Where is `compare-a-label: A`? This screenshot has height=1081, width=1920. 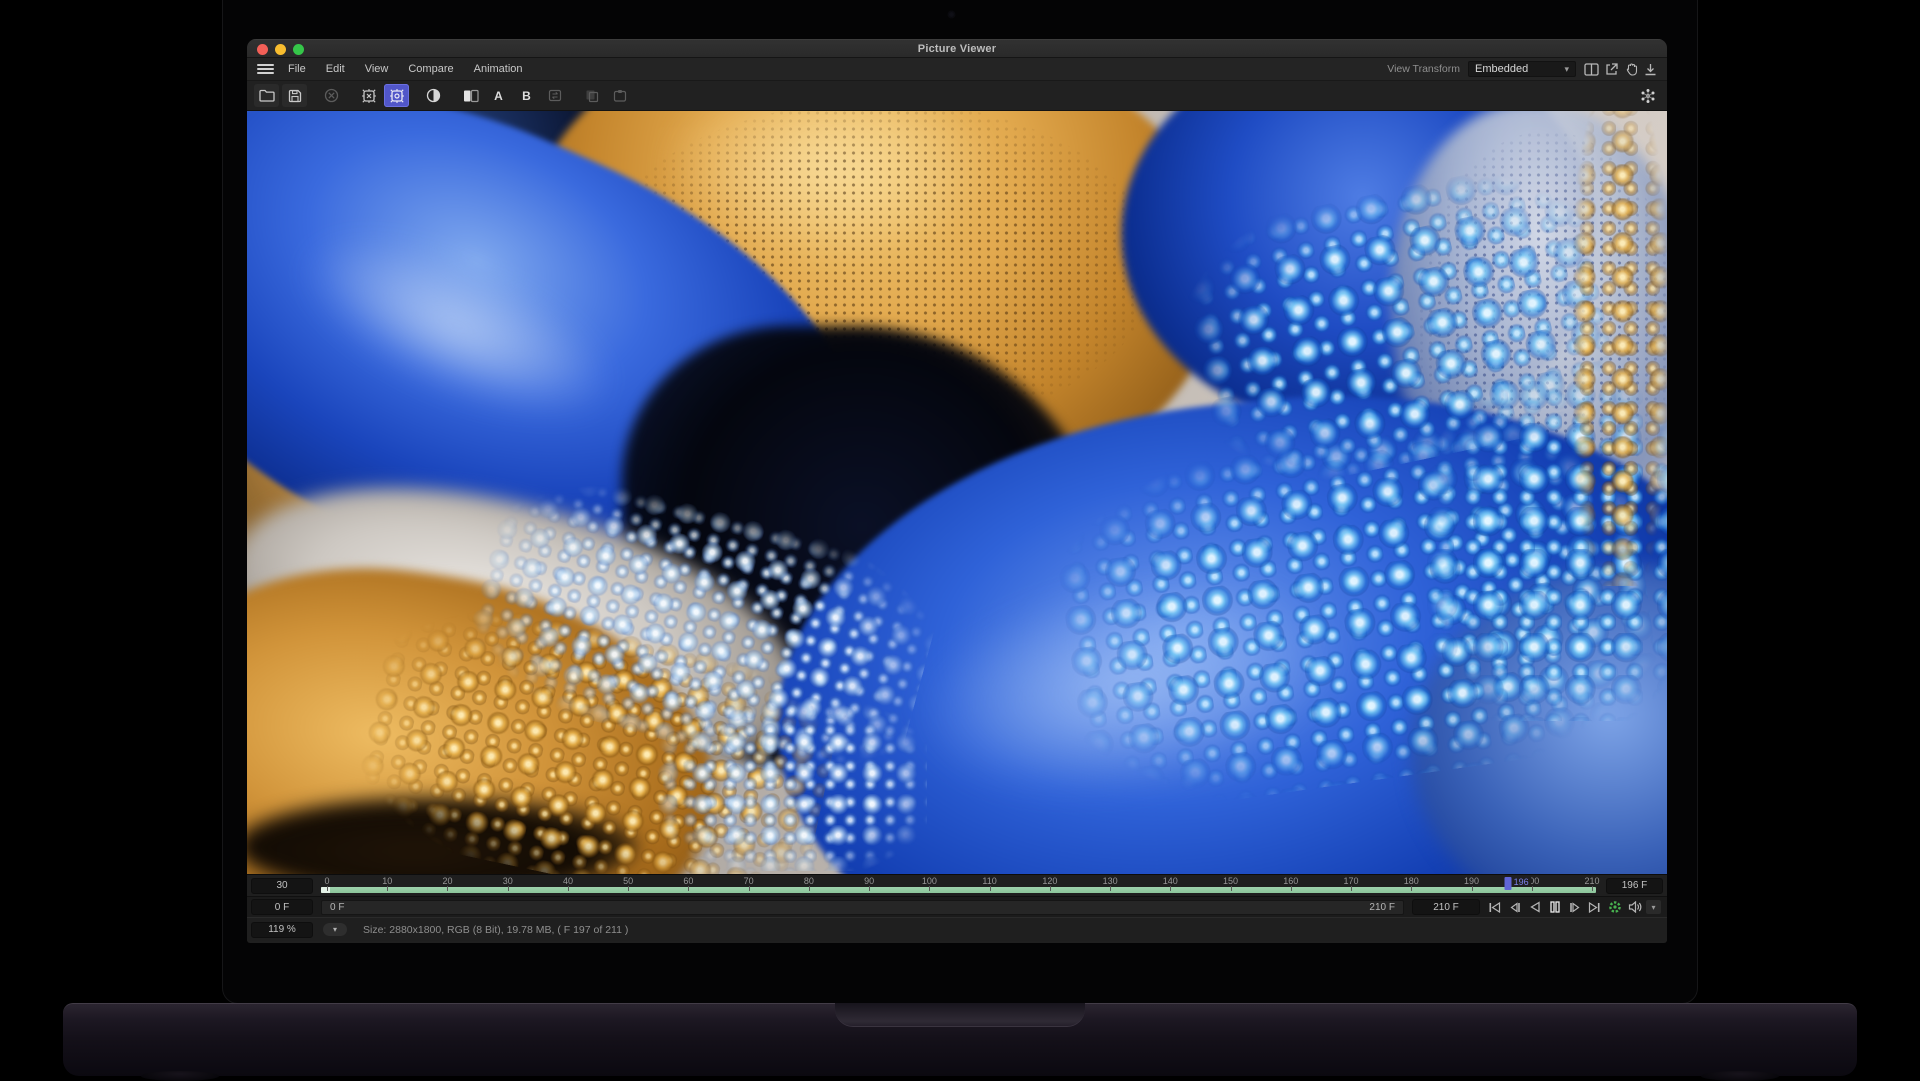 compare-a-label: A is located at coordinates (498, 95).